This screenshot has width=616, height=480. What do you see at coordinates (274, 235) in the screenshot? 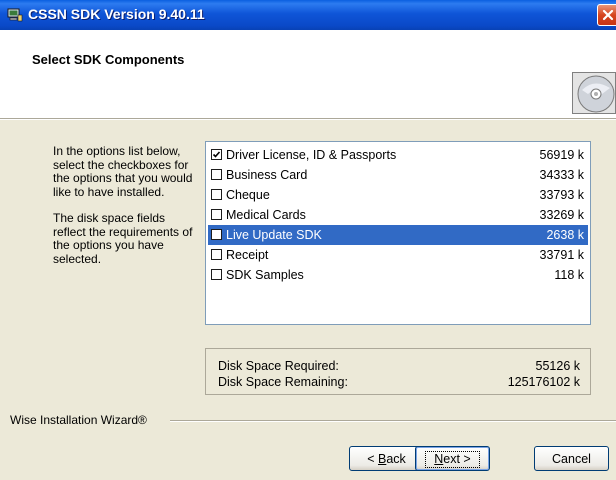
I see `item-label: Live Update SDK` at bounding box center [274, 235].